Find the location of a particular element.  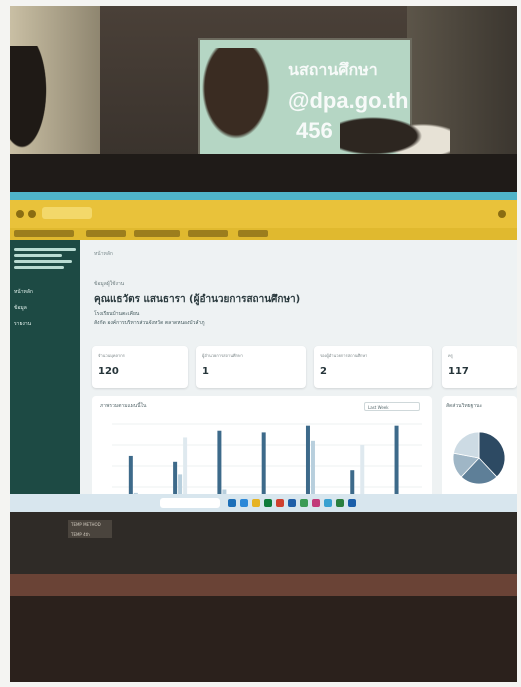

bookmarks-bar is located at coordinates (263, 234).